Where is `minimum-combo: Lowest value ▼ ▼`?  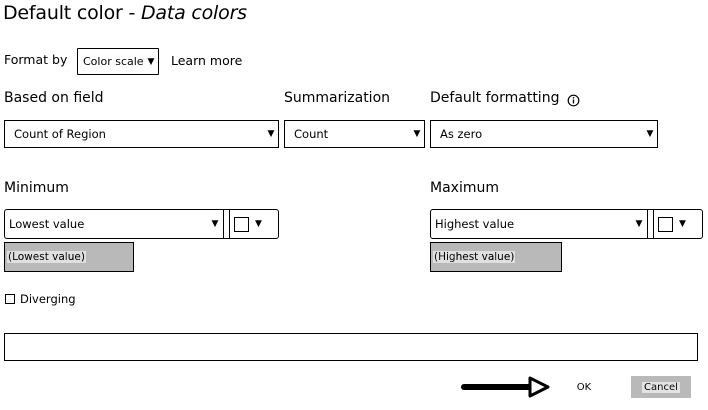
minimum-combo: Lowest value ▼ ▼ is located at coordinates (141, 224).